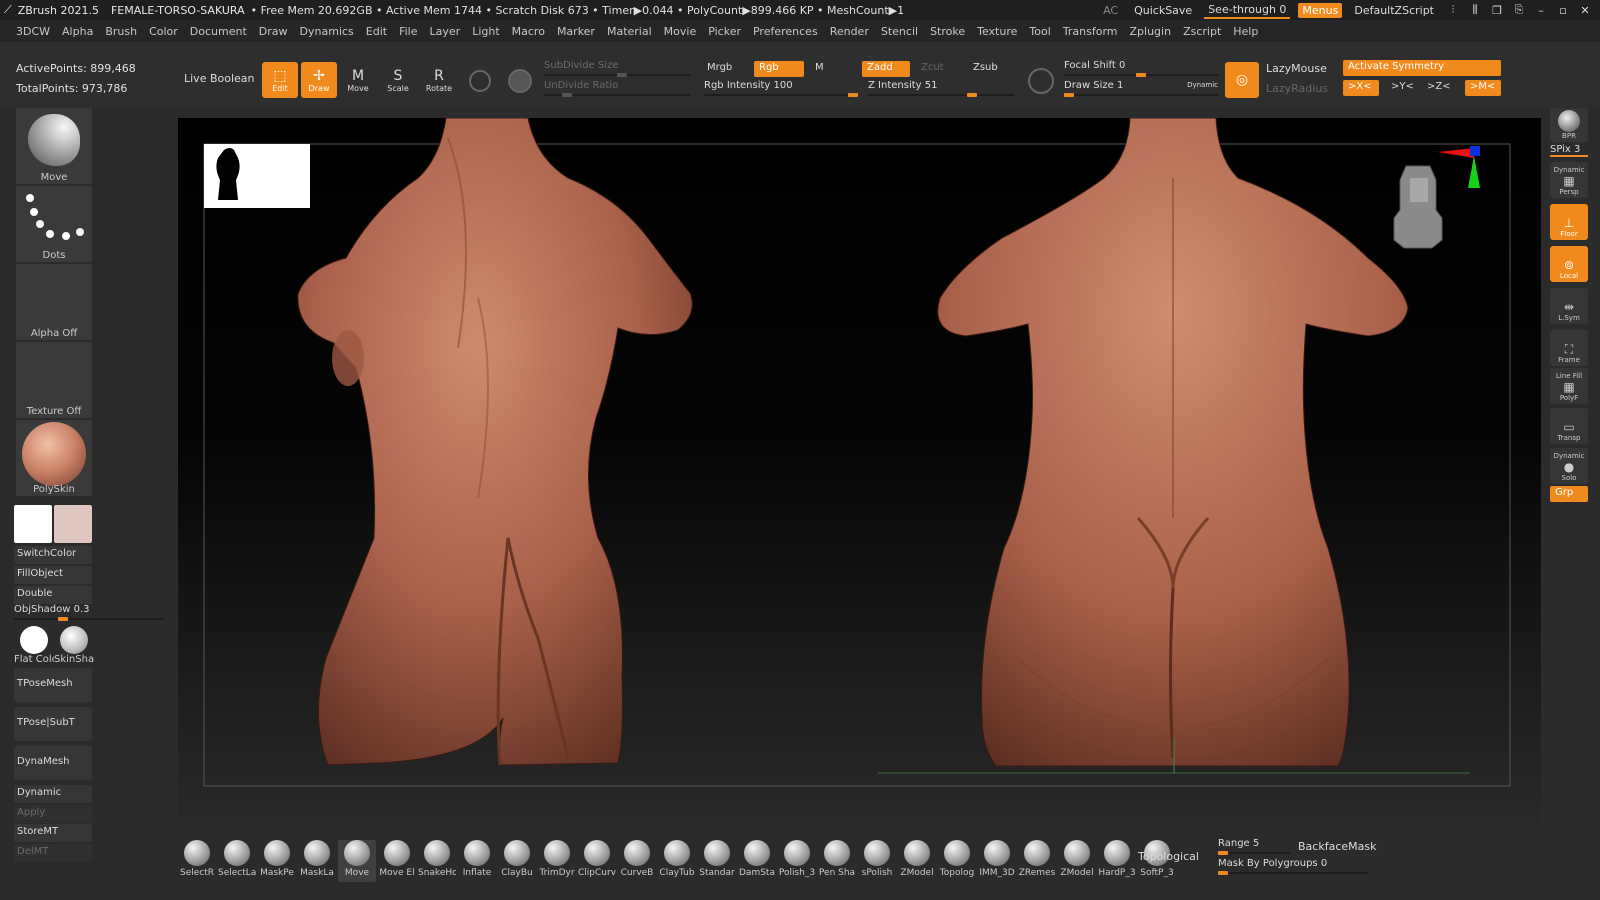 The width and height of the screenshot is (1600, 900). I want to click on flat-color-button: Flat Colc, so click(34, 646).